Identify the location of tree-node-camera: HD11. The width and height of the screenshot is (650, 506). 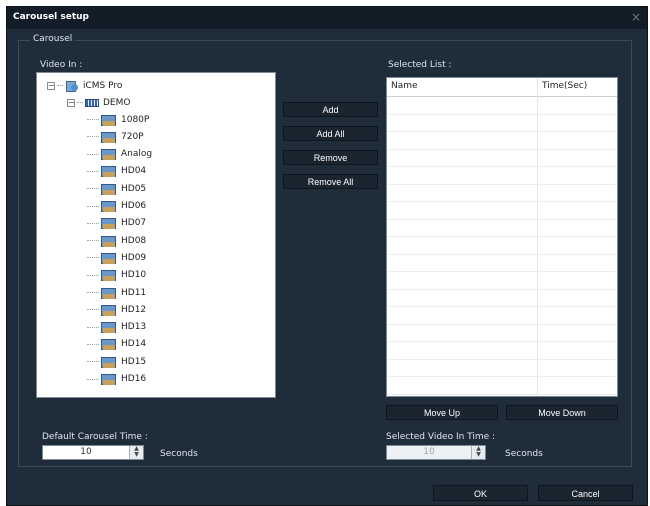
(116, 292).